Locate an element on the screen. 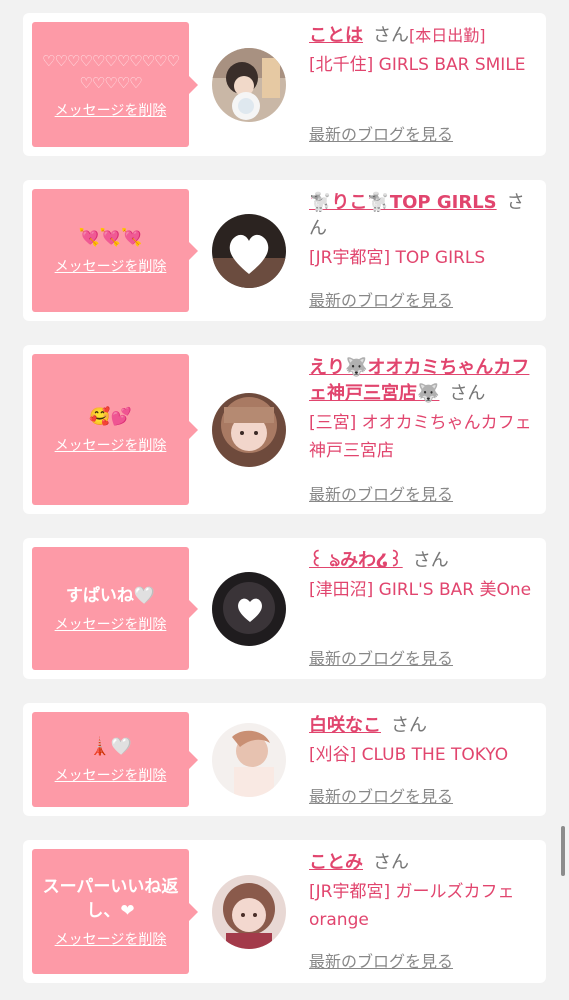 The height and width of the screenshot is (1000, 569). user-name-link: 白咲なこ is located at coordinates (345, 725).